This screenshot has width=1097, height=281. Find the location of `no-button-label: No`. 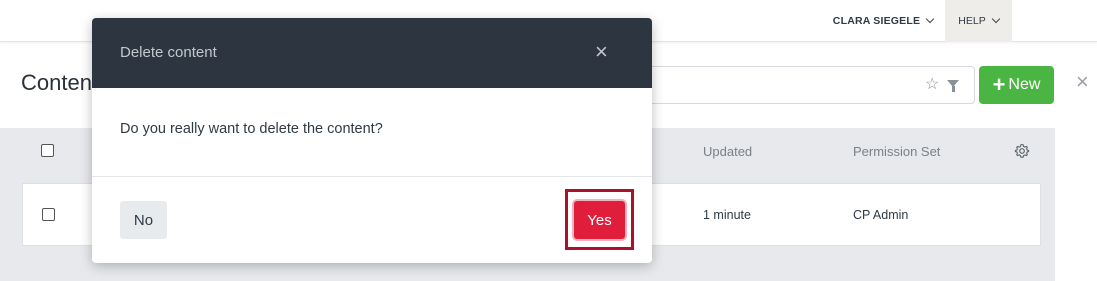

no-button-label: No is located at coordinates (143, 220).